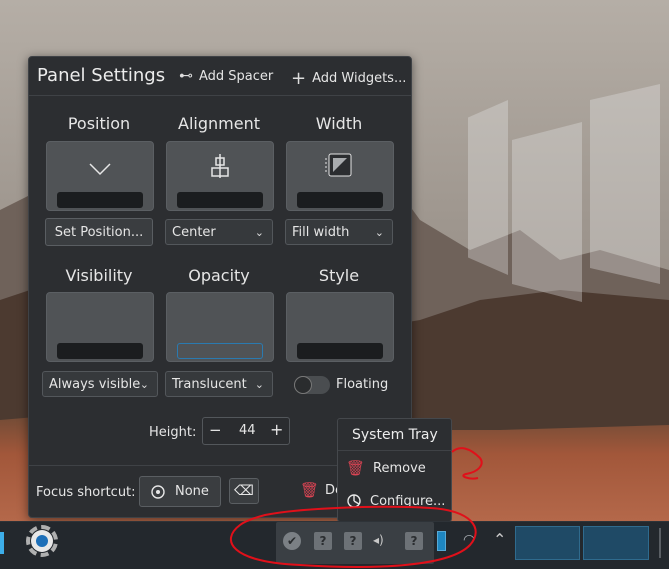  I want to click on opacity-select: Translucent ⌄, so click(219, 384).